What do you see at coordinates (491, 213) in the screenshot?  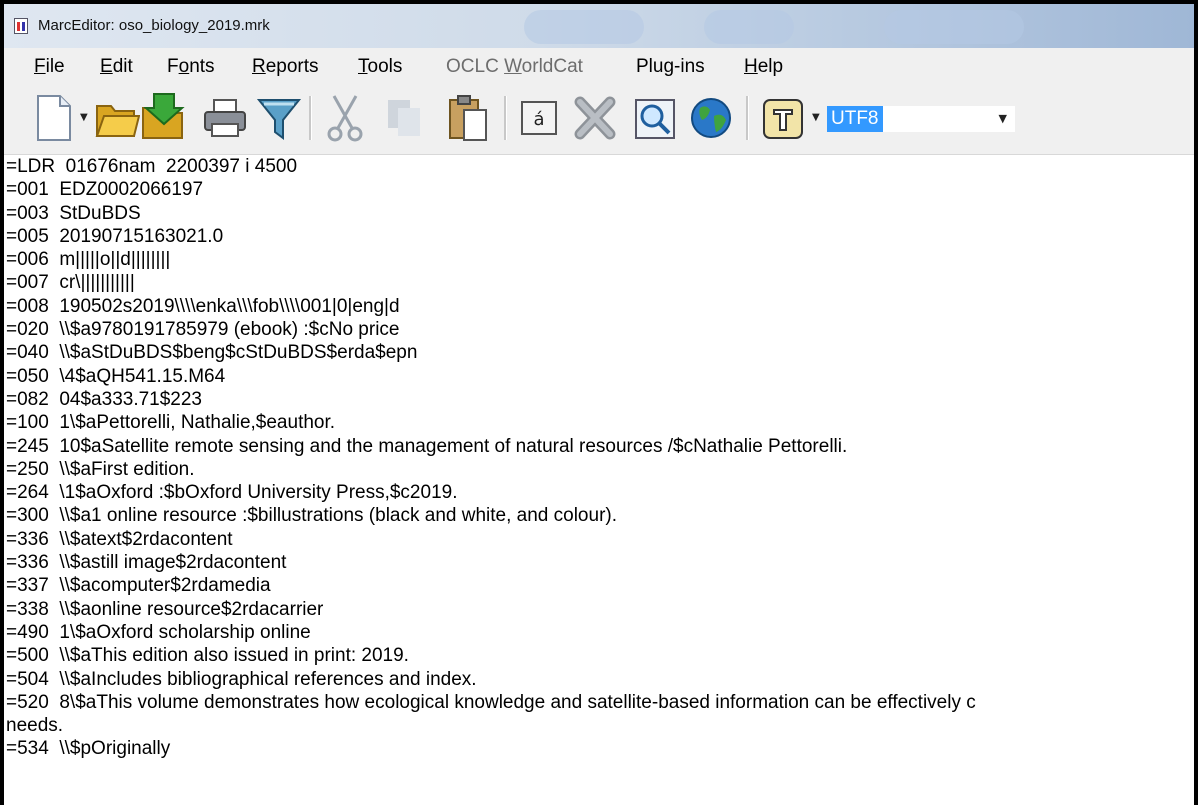 I see `marc-field-line: =003 StDuBDS` at bounding box center [491, 213].